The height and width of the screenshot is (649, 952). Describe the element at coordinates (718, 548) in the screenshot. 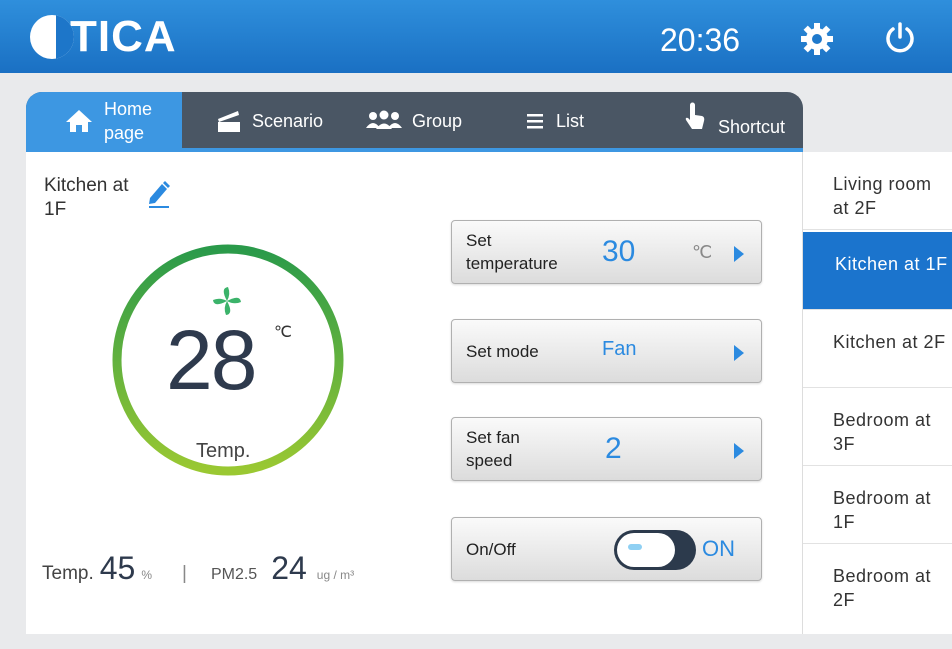

I see `toggle-state: ON` at that location.